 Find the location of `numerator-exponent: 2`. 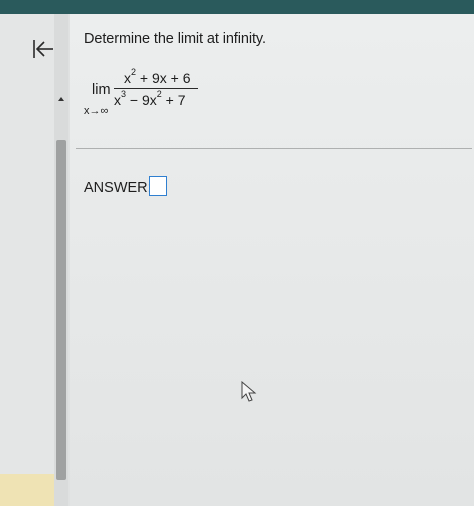

numerator-exponent: 2 is located at coordinates (134, 72).